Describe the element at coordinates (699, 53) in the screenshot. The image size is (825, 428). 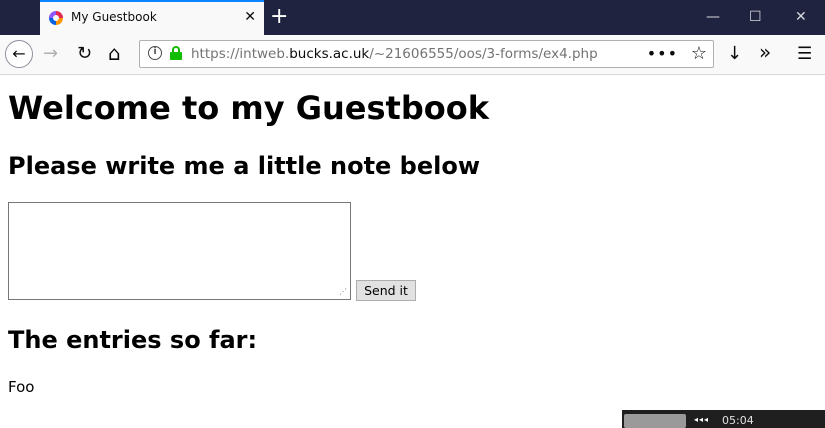
I see `bookmark-star-icon: ☆` at that location.